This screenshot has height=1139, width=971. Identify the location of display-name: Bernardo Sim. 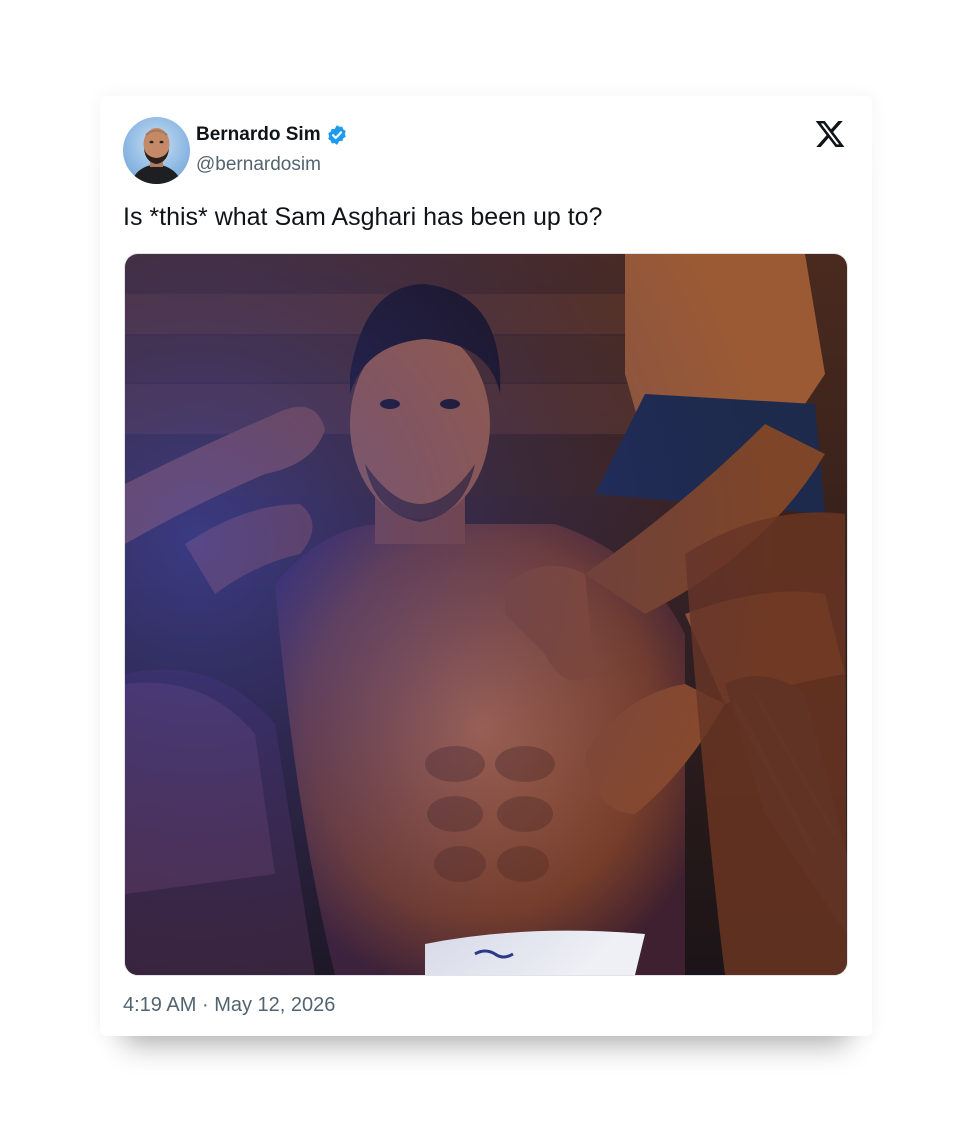
(272, 135).